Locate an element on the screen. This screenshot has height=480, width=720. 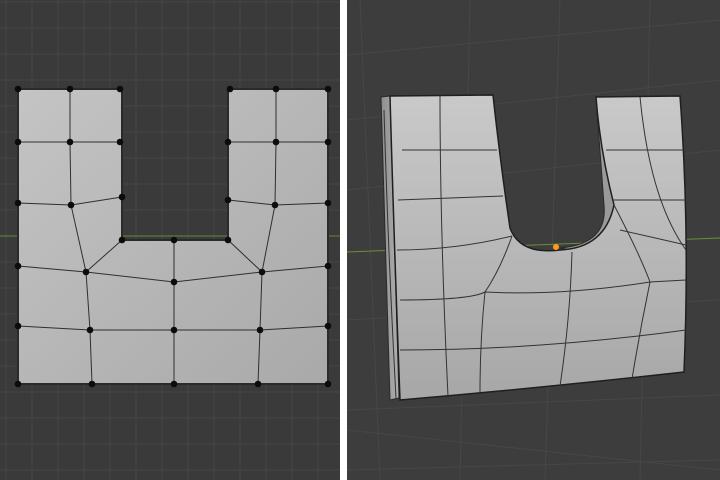
viewport-divider is located at coordinates (343, 240).